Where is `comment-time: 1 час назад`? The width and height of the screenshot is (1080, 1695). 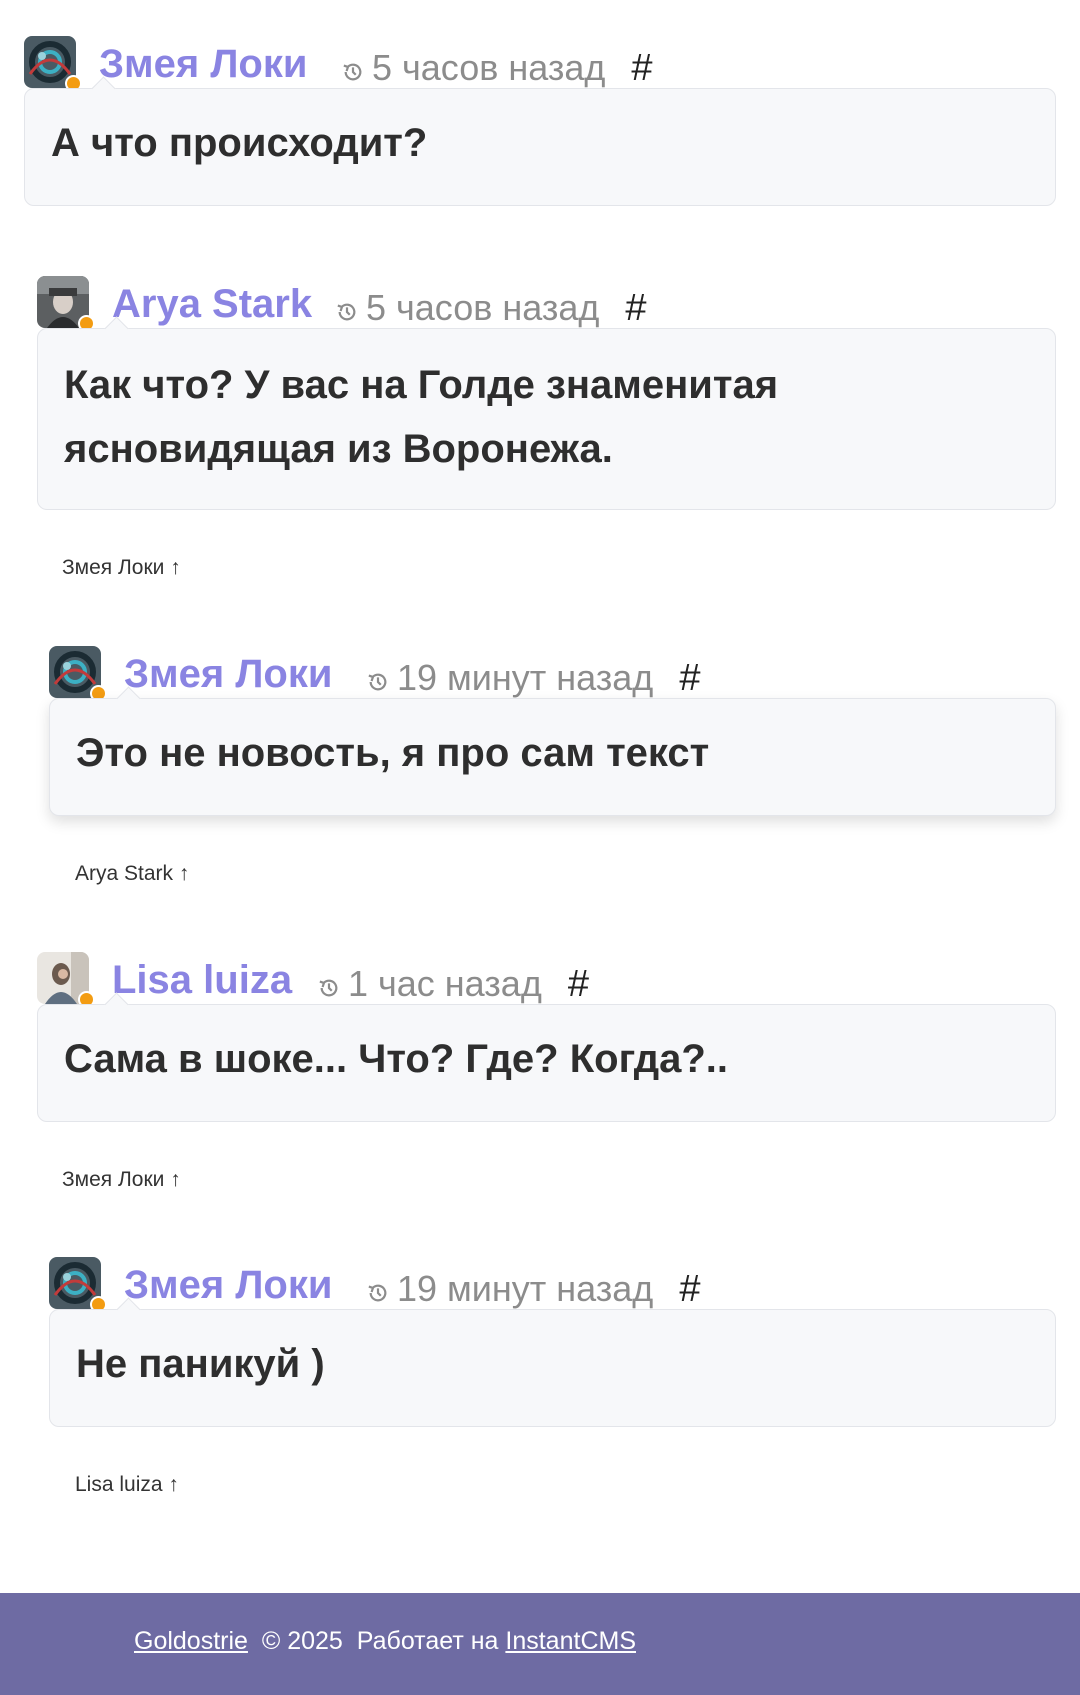 comment-time: 1 час назад is located at coordinates (445, 983).